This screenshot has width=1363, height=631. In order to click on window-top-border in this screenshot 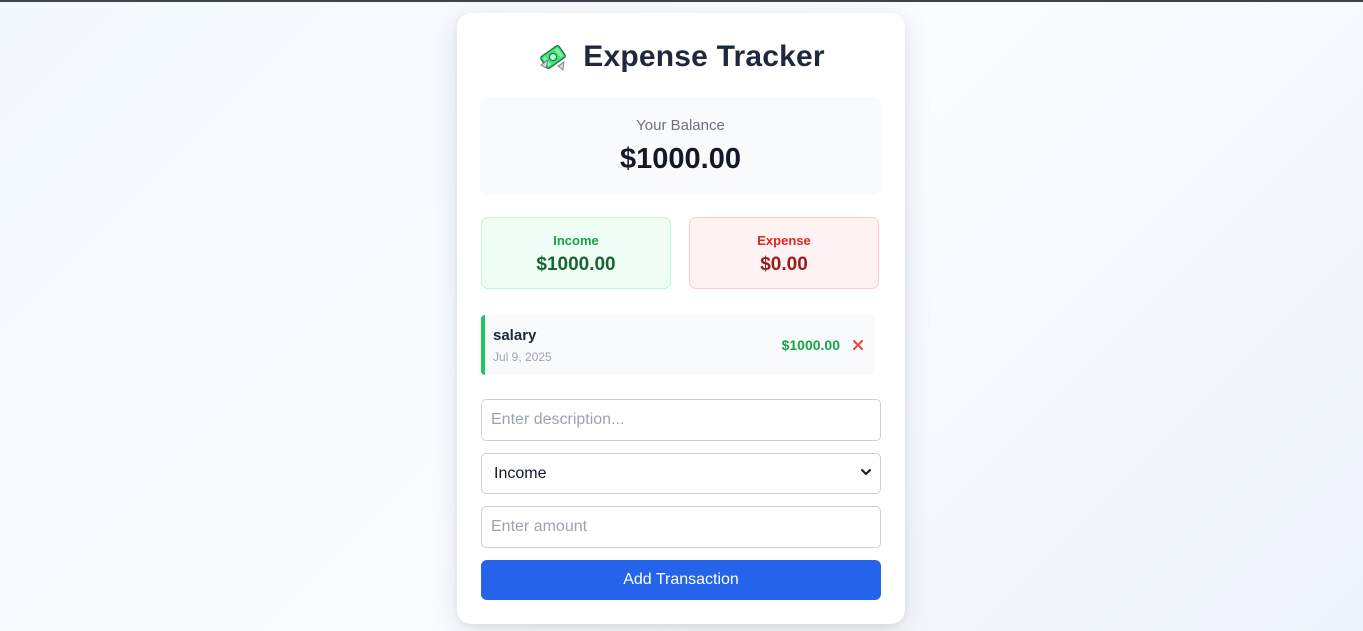, I will do `click(681, 1)`.